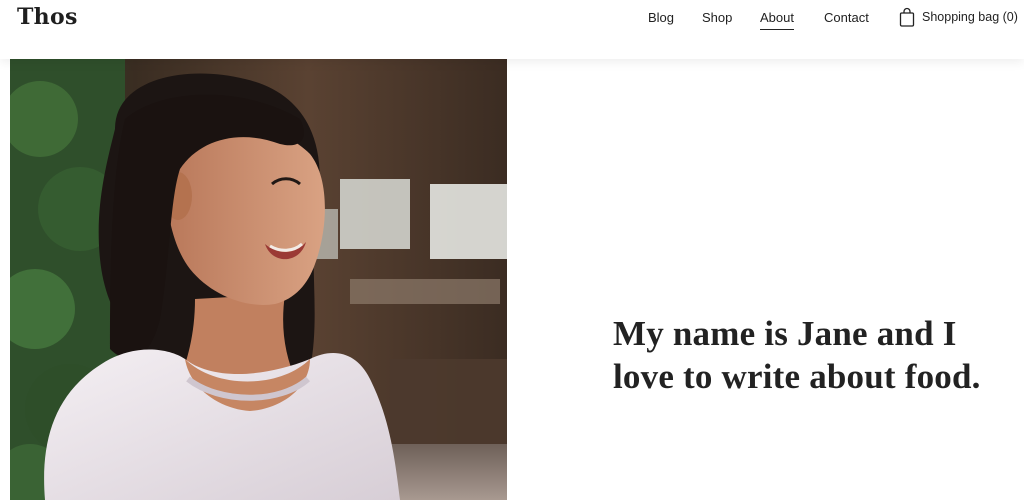  I want to click on nav-link-shop: Shop, so click(717, 19).